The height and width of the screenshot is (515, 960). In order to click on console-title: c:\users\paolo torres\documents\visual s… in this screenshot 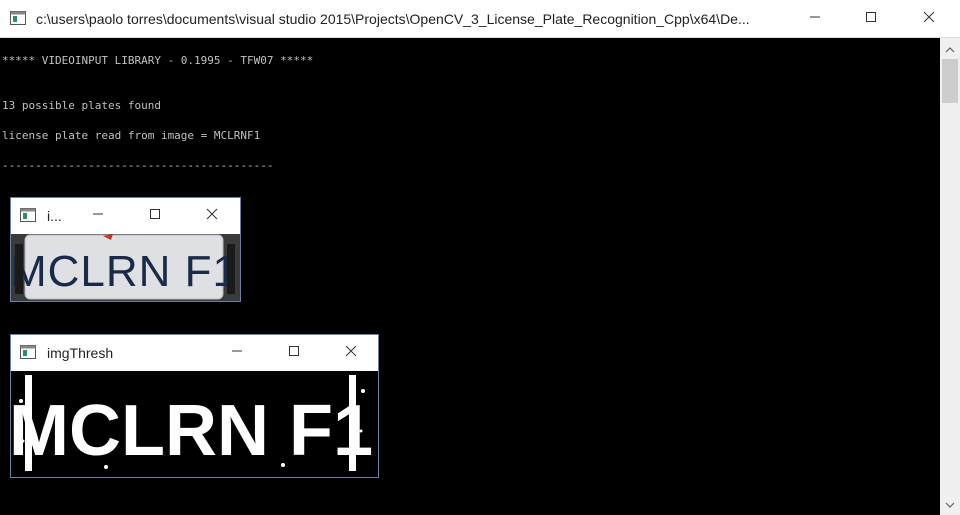, I will do `click(393, 19)`.